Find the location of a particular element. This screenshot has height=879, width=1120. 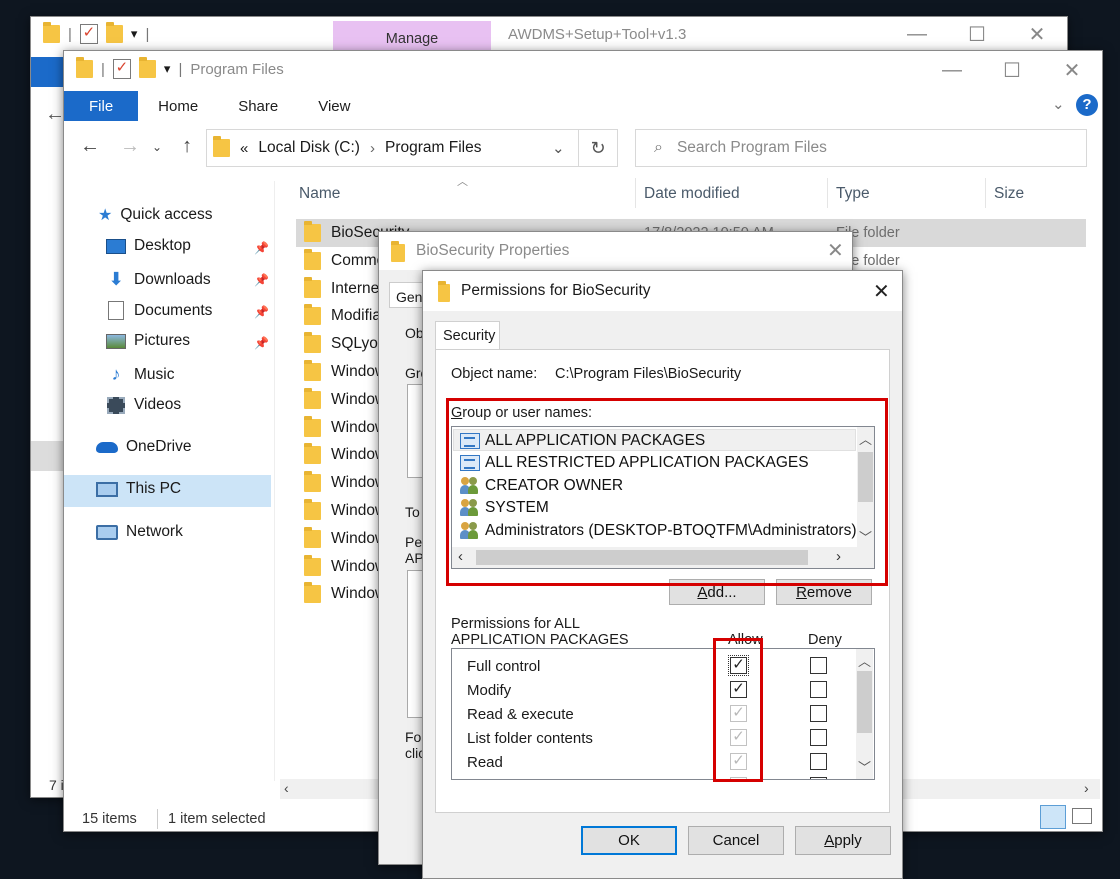

partial-permissions-label-2: AP is located at coordinates (414, 558).